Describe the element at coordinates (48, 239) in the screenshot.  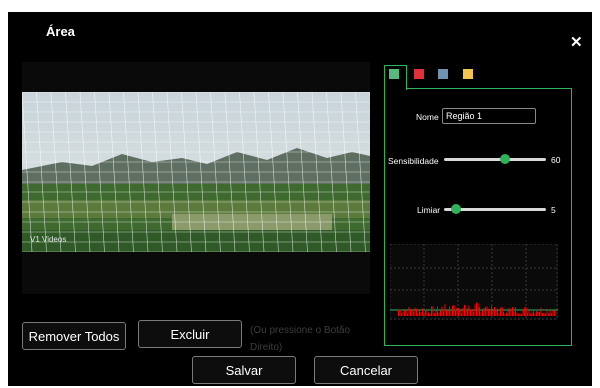
I see `video-watermark: V1 Videos` at that location.